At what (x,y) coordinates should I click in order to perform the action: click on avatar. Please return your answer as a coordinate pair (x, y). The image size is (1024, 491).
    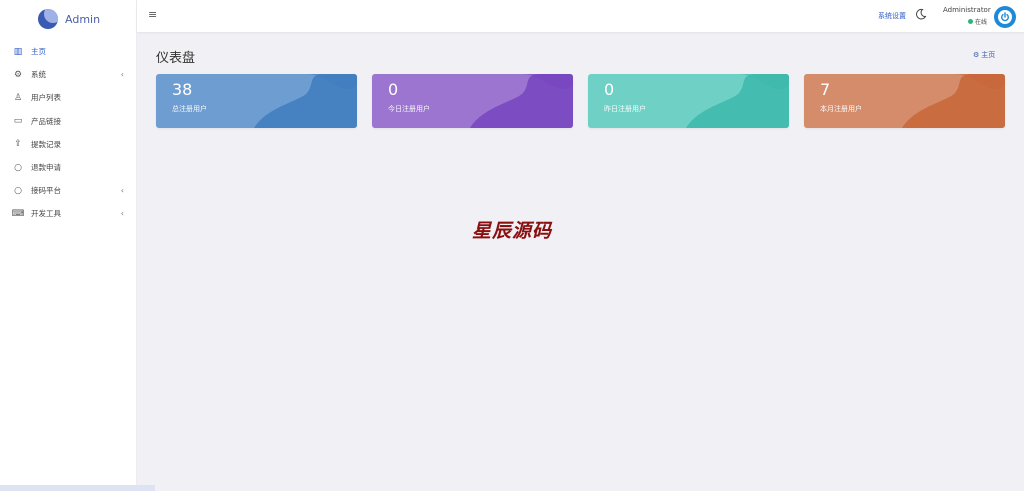
    Looking at the image, I should click on (1005, 17).